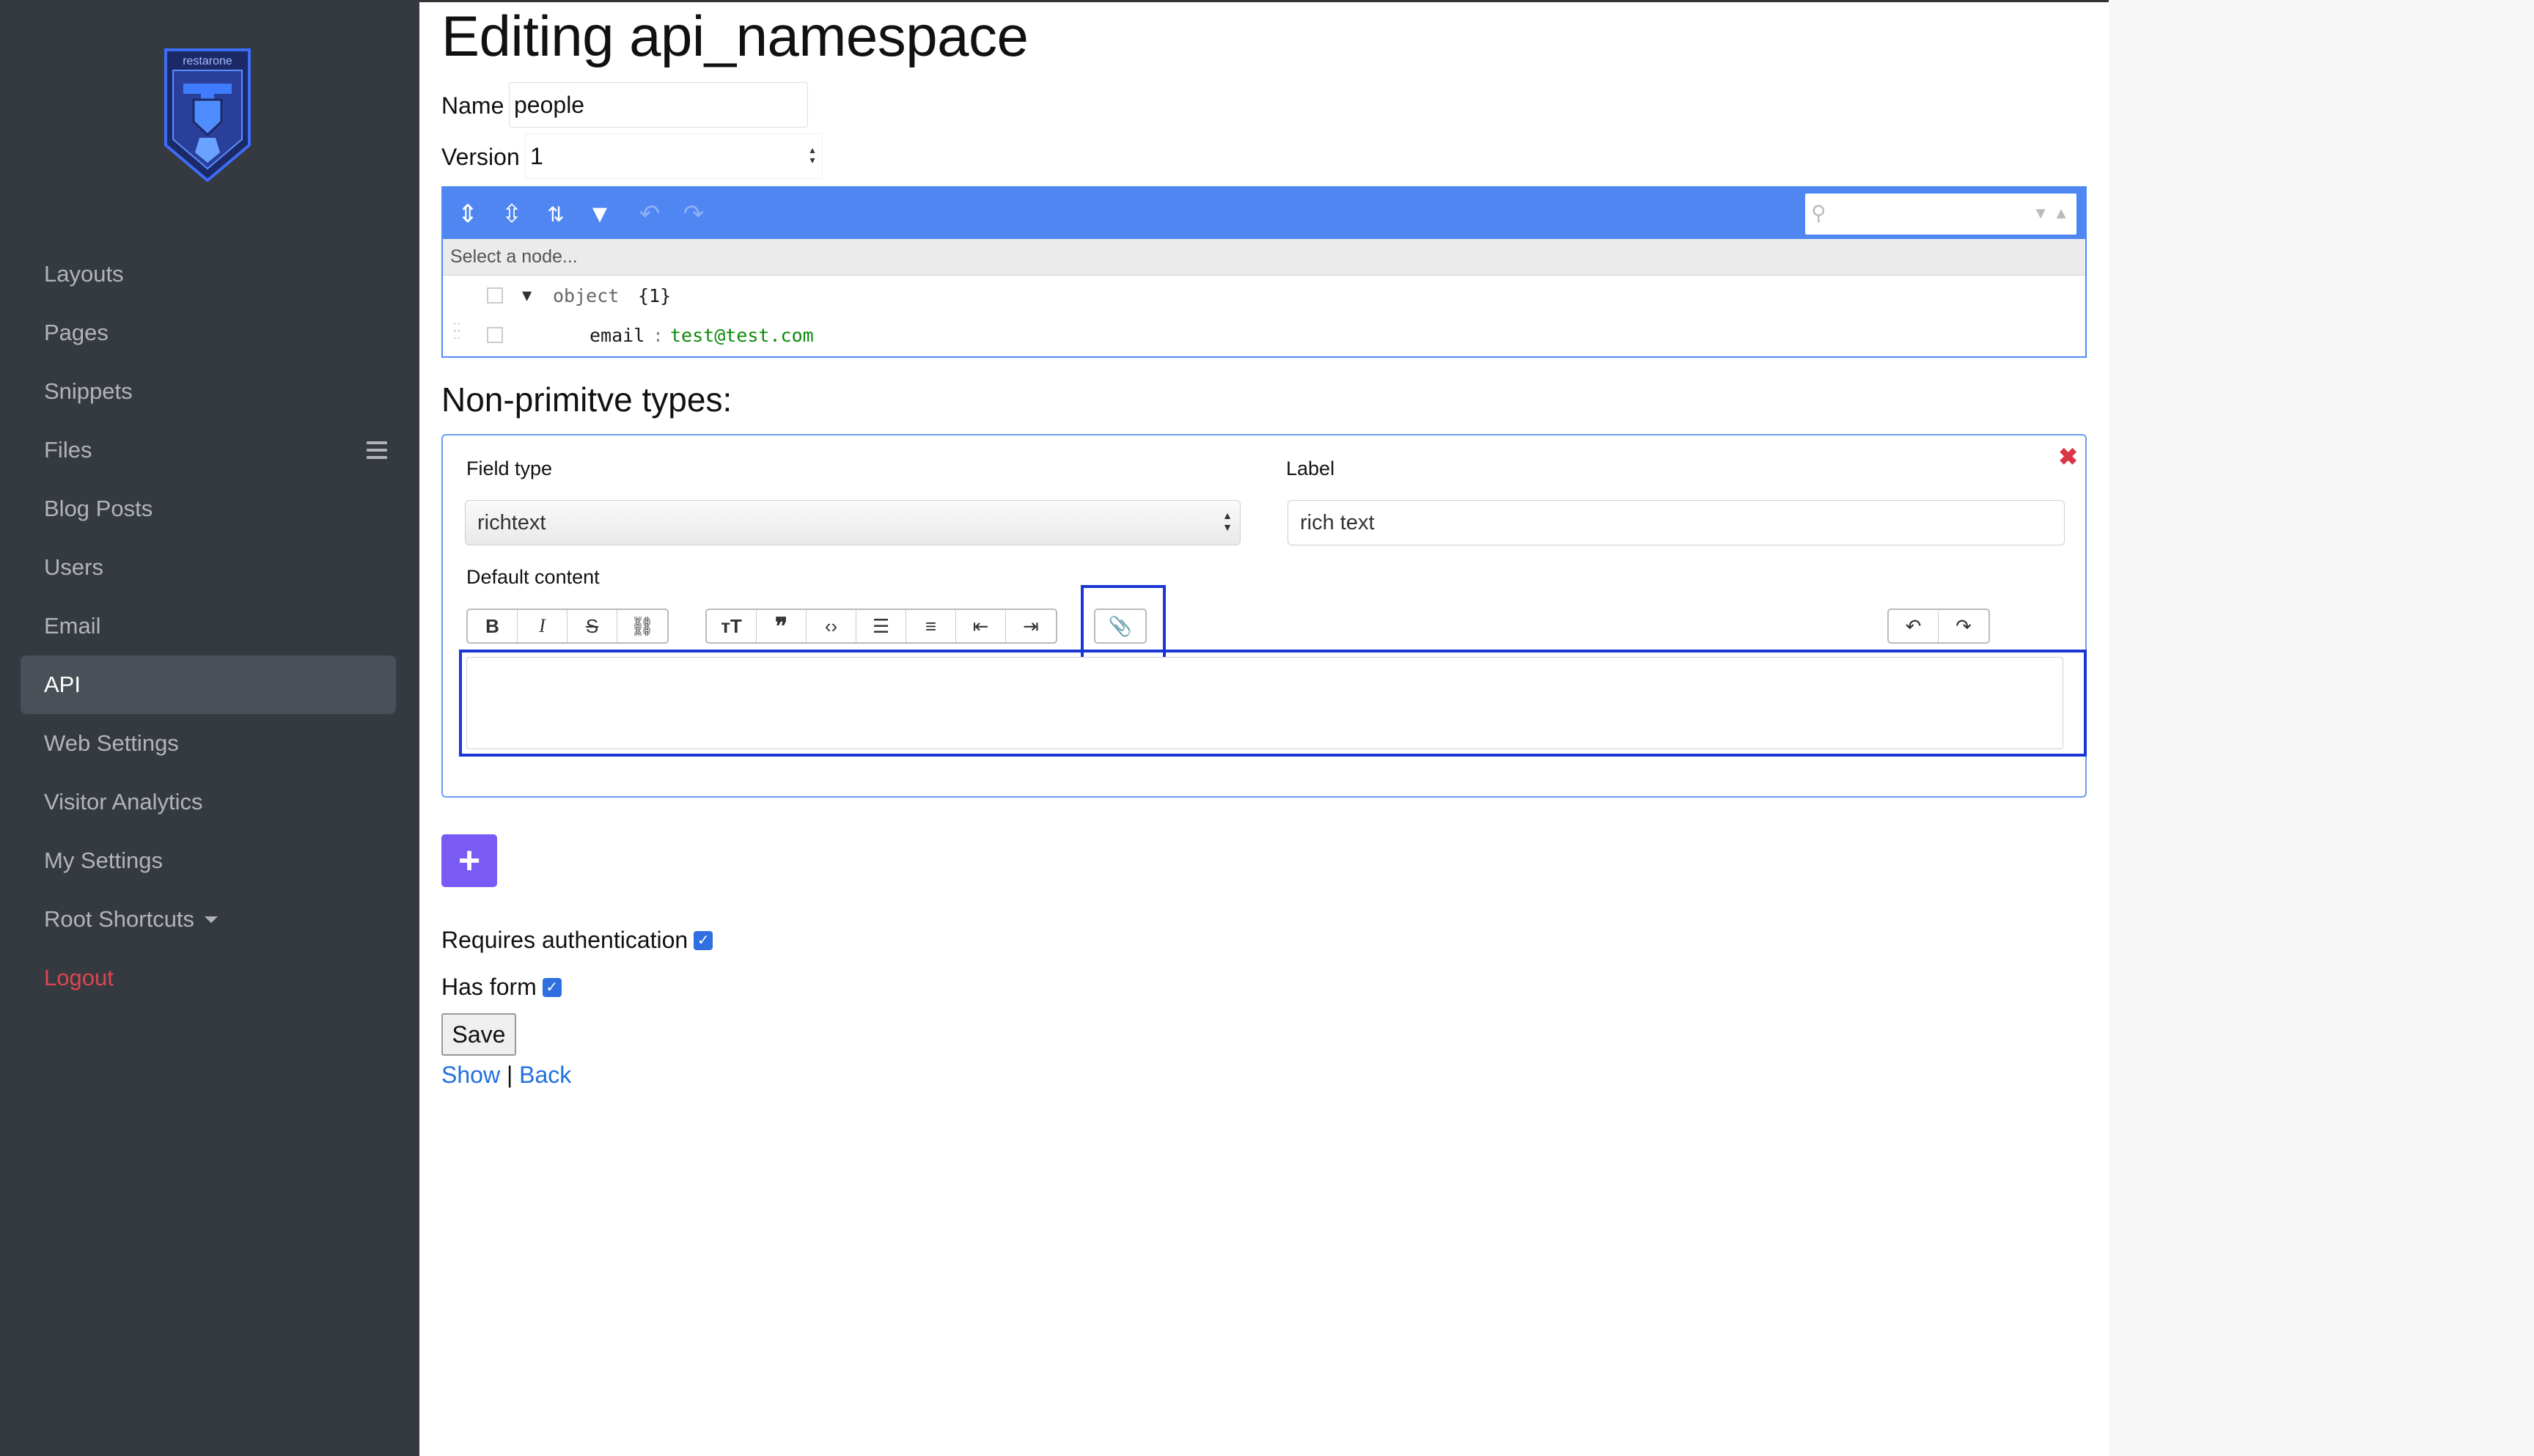 This screenshot has height=1456, width=2534. I want to click on sidebar-item-label: Snippets, so click(88, 391).